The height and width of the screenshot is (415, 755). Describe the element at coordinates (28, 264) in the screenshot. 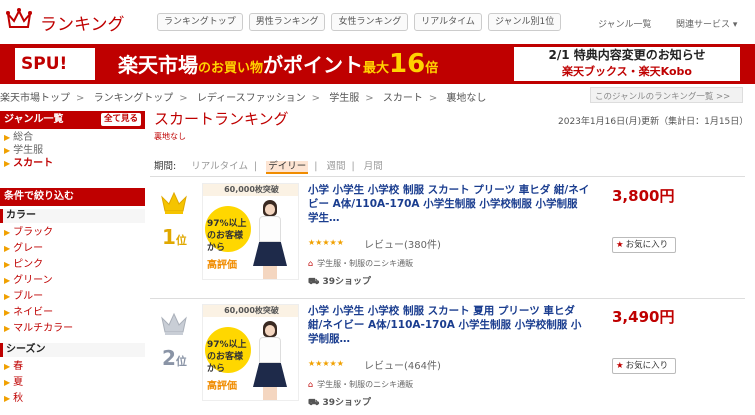

I see `filter-label: ピンク` at that location.